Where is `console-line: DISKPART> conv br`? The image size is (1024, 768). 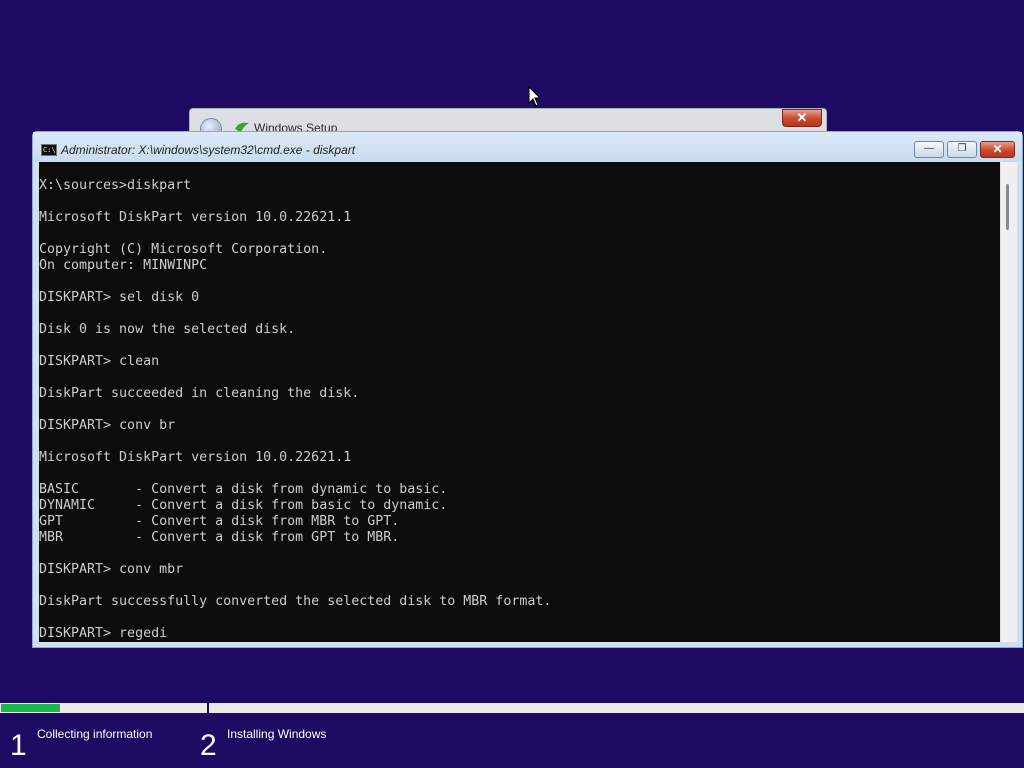 console-line: DISKPART> conv br is located at coordinates (107, 425).